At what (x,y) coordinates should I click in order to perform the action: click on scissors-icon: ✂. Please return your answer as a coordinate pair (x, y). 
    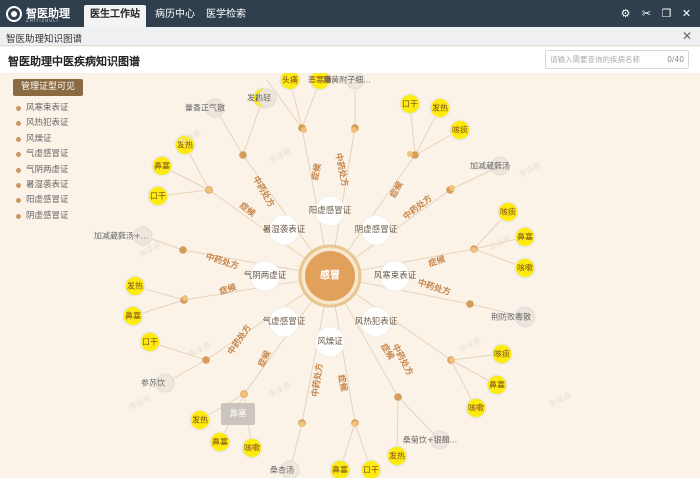
    Looking at the image, I should click on (646, 13).